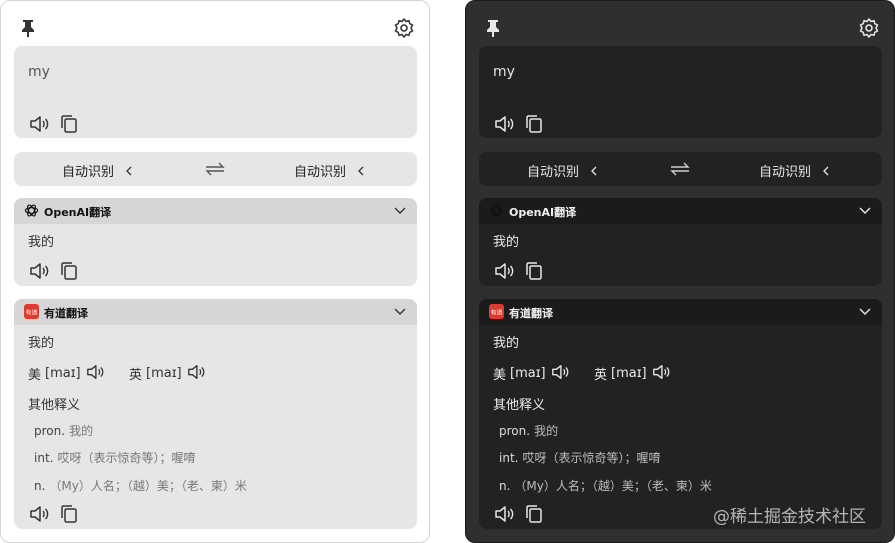 The width and height of the screenshot is (895, 543). I want to click on def-meaning: （My）人名；（越）美；（老、柬）米, so click(613, 486).